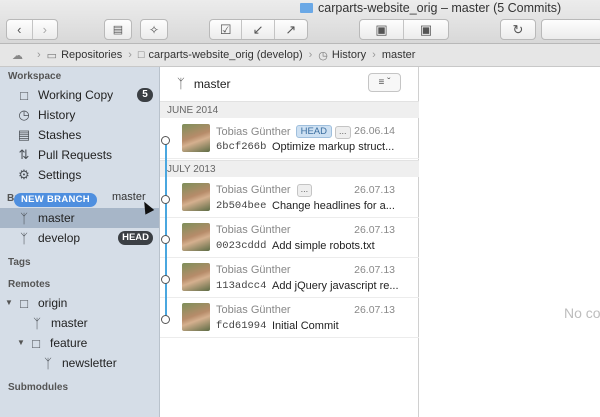 This screenshot has width=600, height=417. What do you see at coordinates (24, 134) in the screenshot?
I see `stash-icon: ▤` at bounding box center [24, 134].